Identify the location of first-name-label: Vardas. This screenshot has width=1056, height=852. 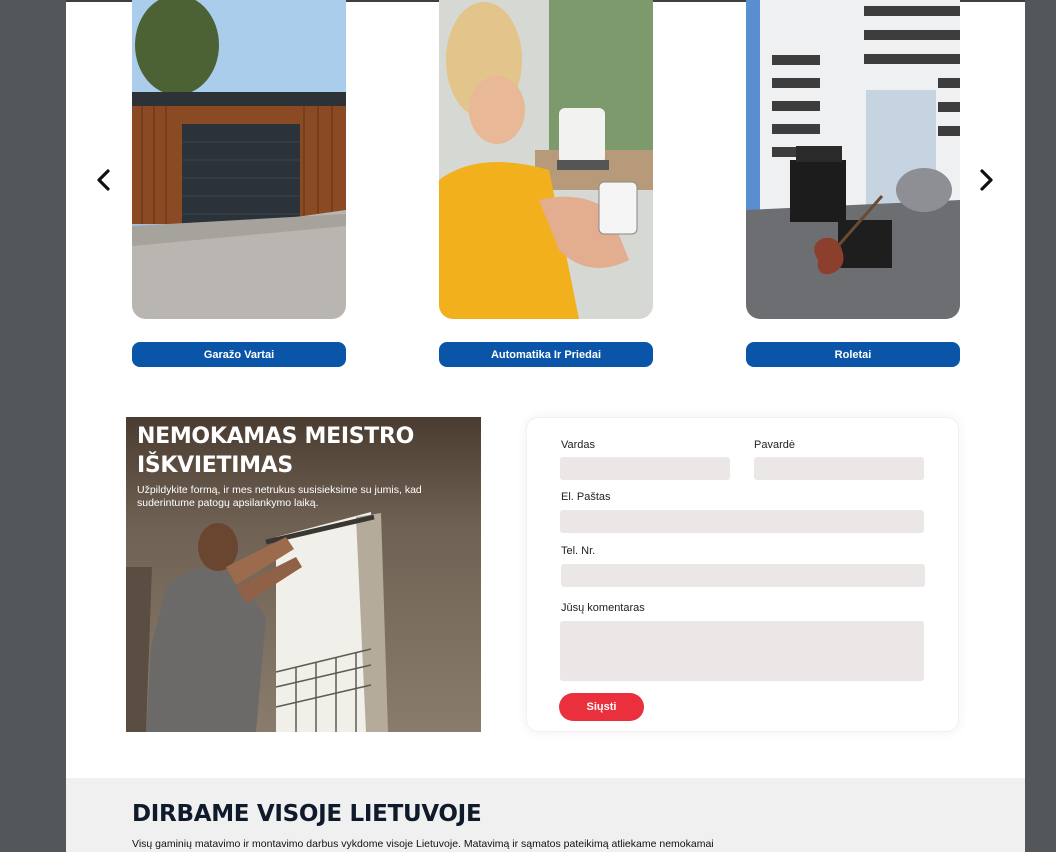
(578, 445).